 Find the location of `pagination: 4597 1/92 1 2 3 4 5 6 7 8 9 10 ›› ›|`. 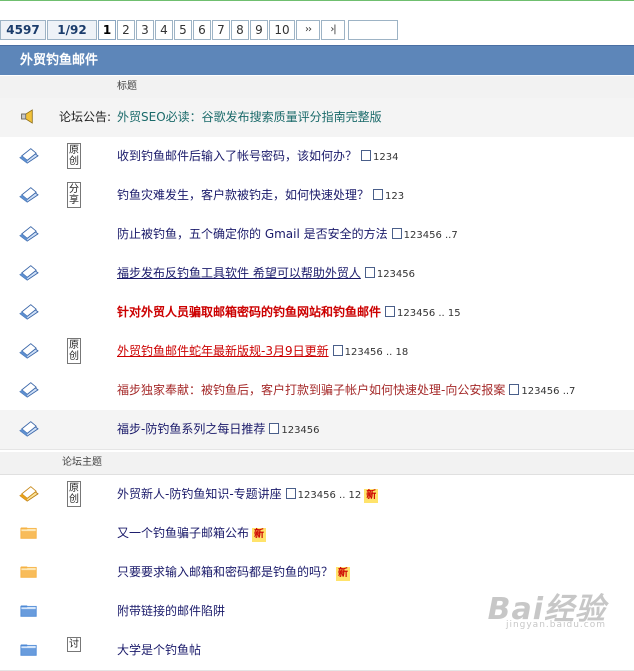

pagination: 4597 1/92 1 2 3 4 5 6 7 8 9 10 ›› ›| is located at coordinates (199, 30).